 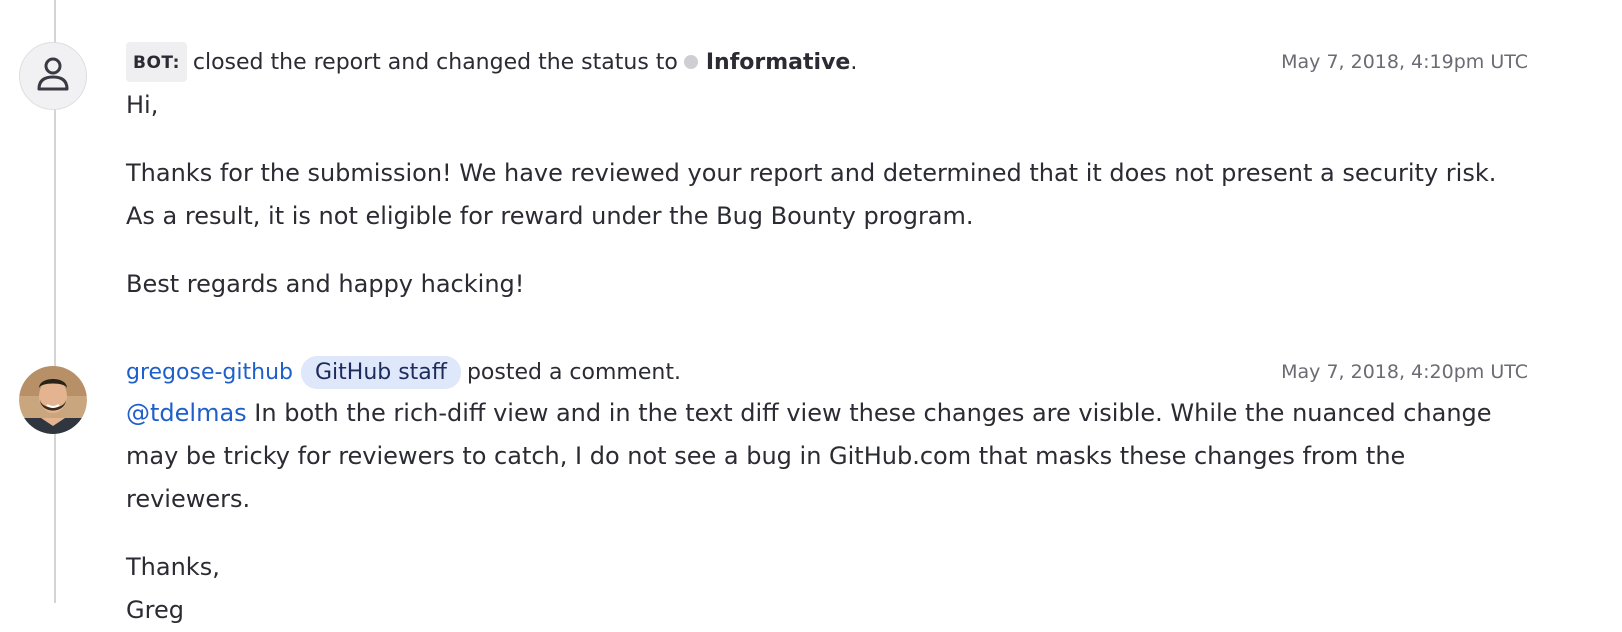 I want to click on comment-paragraph: Hi,, so click(x=142, y=105).